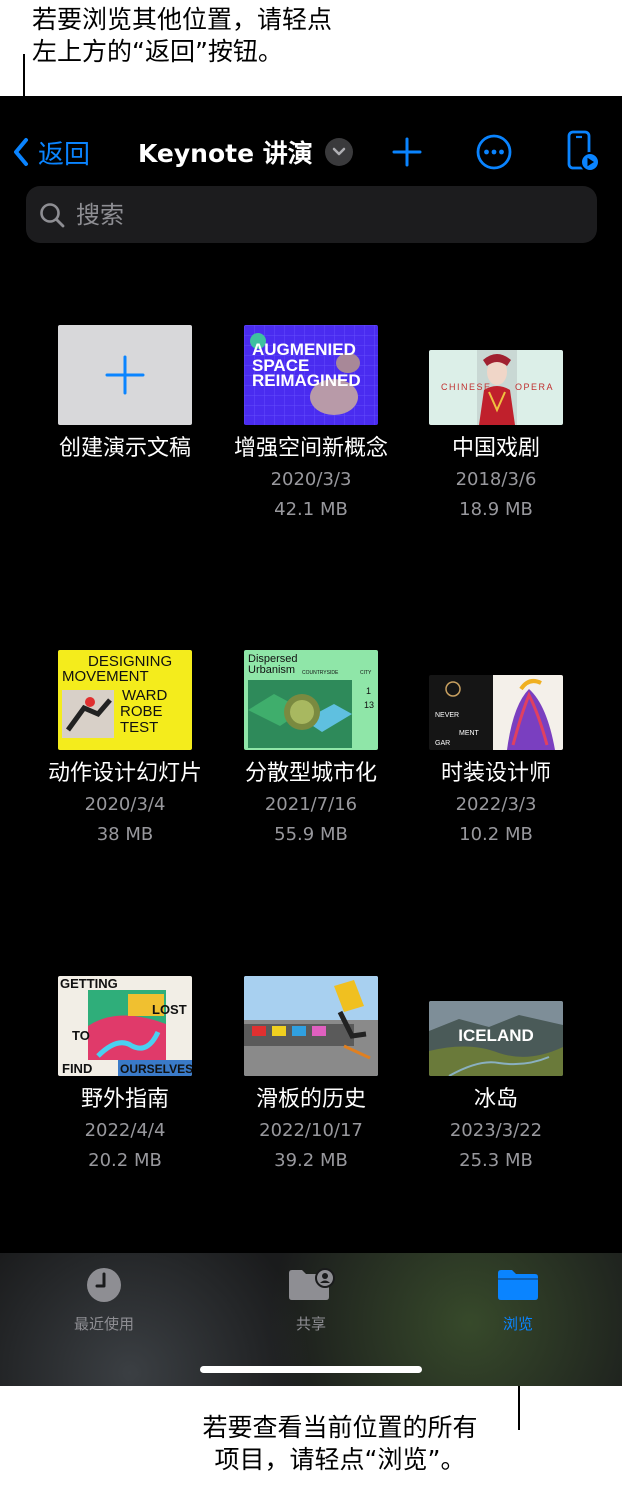 The image size is (622, 1487). I want to click on thumbnail-art, so click(311, 1026).